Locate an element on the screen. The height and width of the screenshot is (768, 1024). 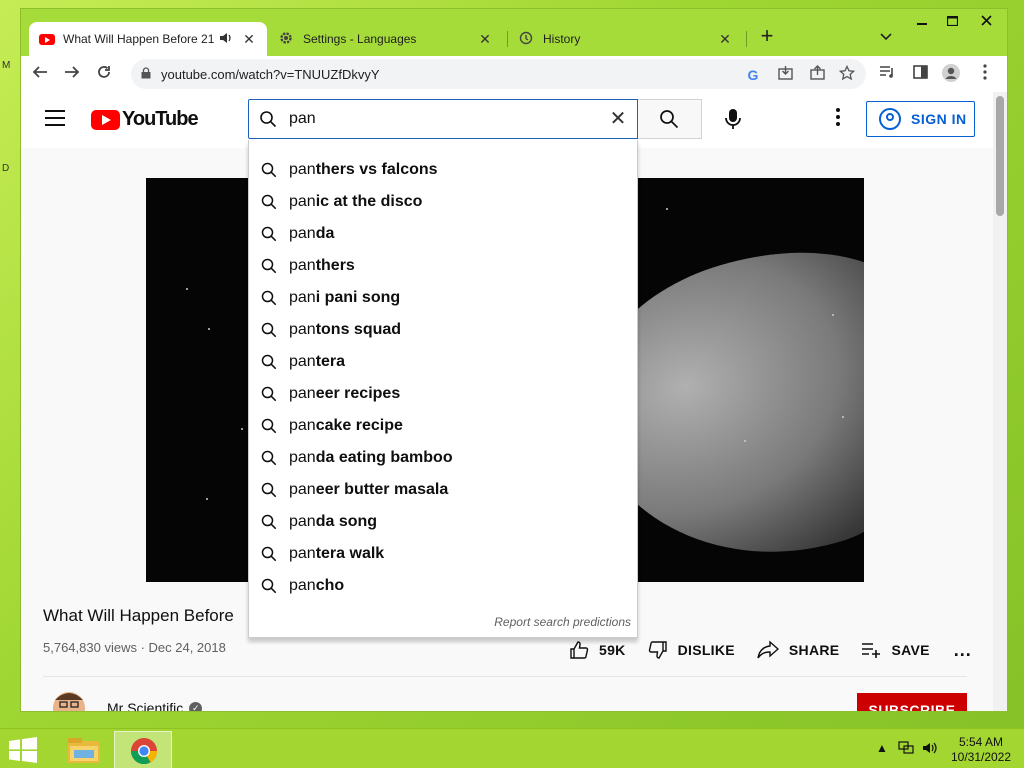
network-icon is located at coordinates (906, 749).